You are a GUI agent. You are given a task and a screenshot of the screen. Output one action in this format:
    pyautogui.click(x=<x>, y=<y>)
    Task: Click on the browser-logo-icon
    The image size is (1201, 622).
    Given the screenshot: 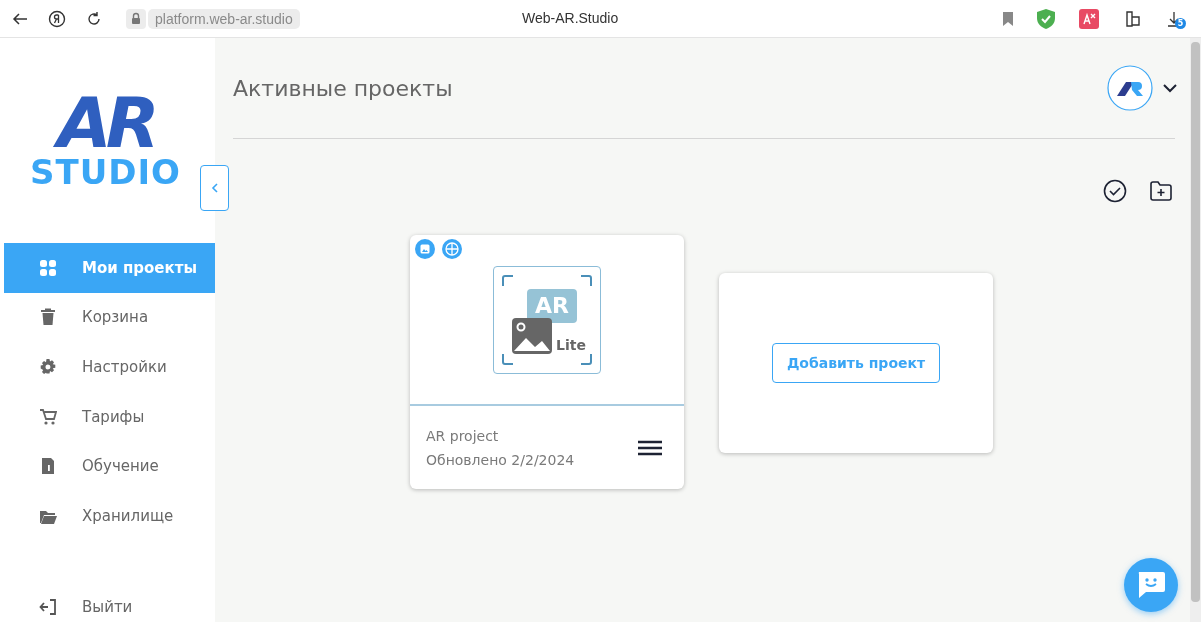 What is the action you would take?
    pyautogui.click(x=57, y=18)
    